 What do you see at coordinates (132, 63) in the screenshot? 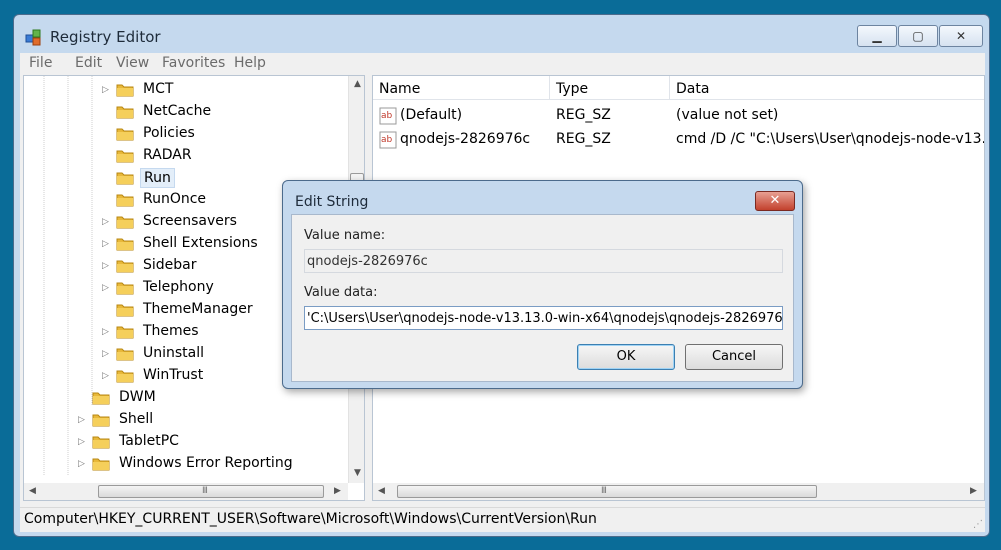
I see `menu-view: View` at bounding box center [132, 63].